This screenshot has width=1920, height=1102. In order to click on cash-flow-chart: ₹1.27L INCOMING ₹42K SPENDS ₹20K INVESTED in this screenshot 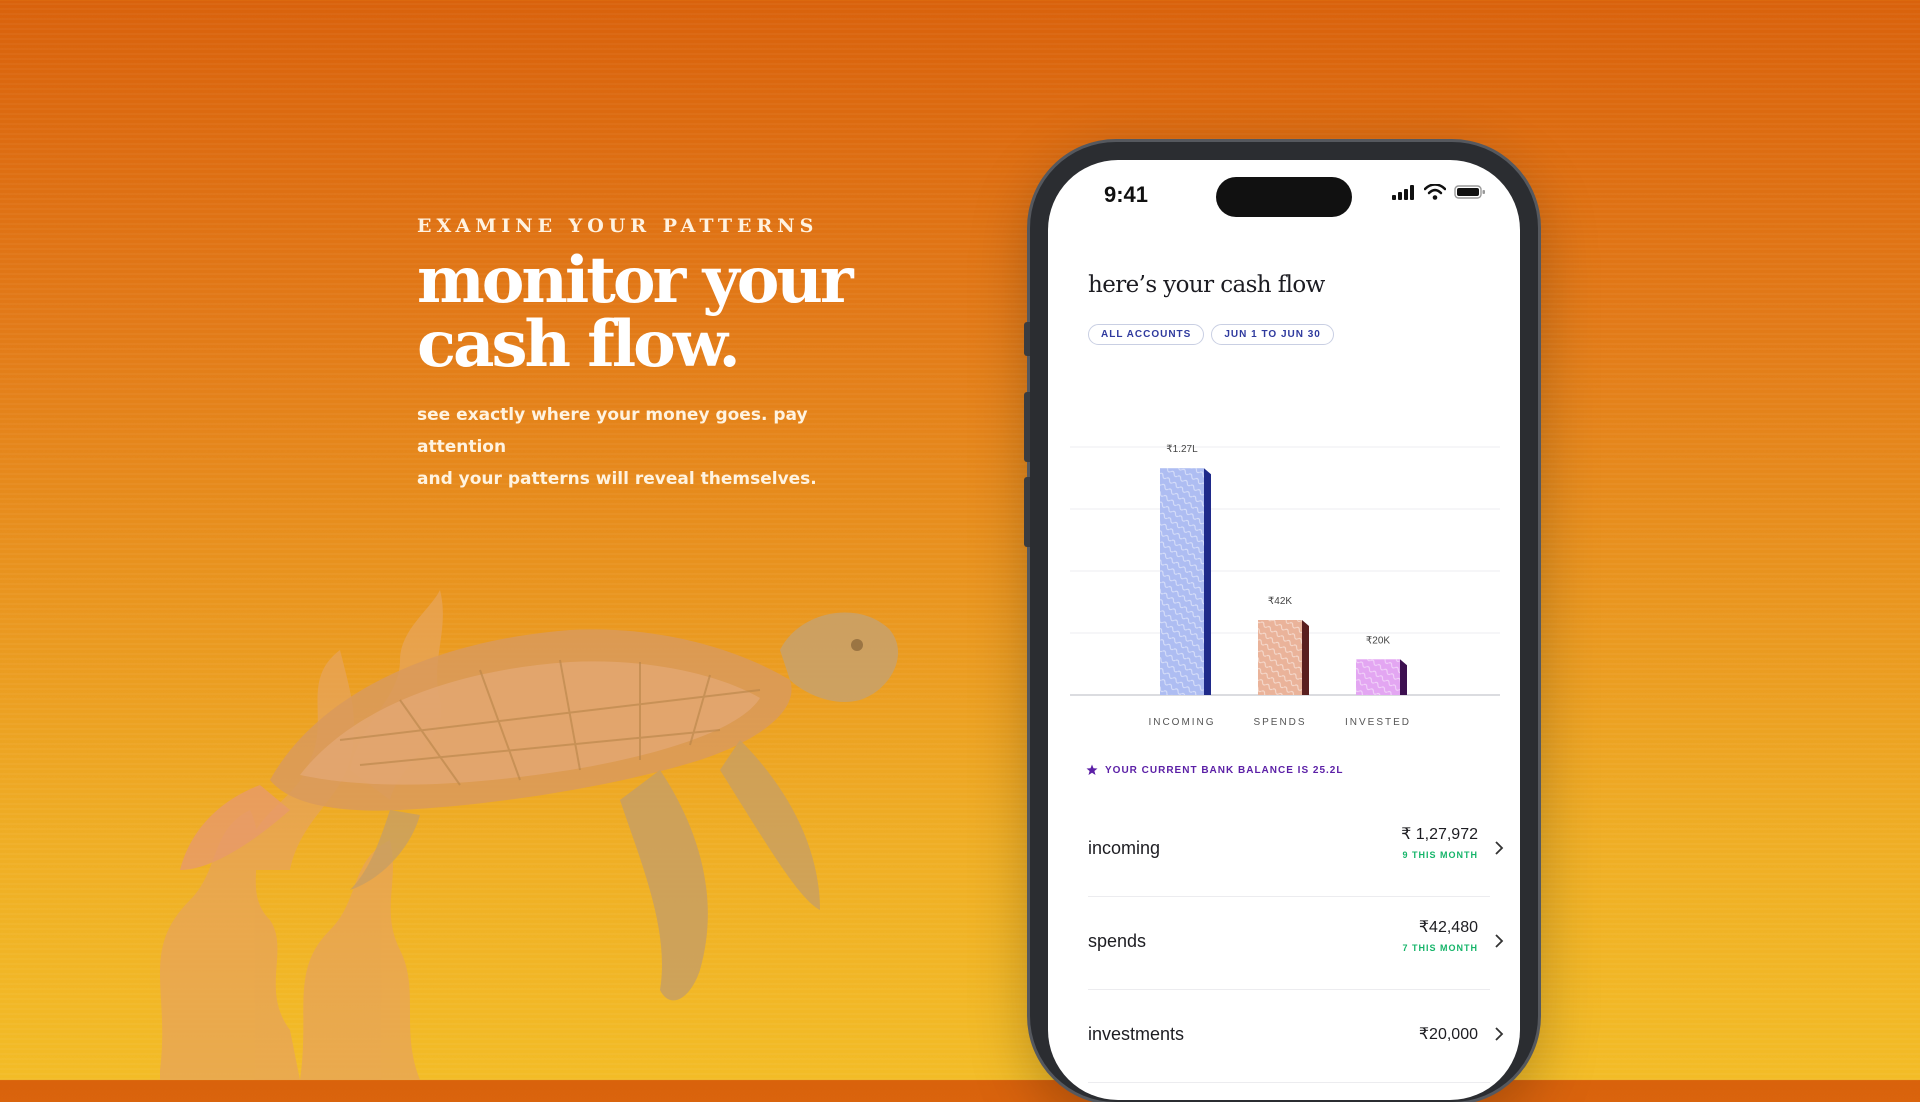, I will do `click(1285, 586)`.